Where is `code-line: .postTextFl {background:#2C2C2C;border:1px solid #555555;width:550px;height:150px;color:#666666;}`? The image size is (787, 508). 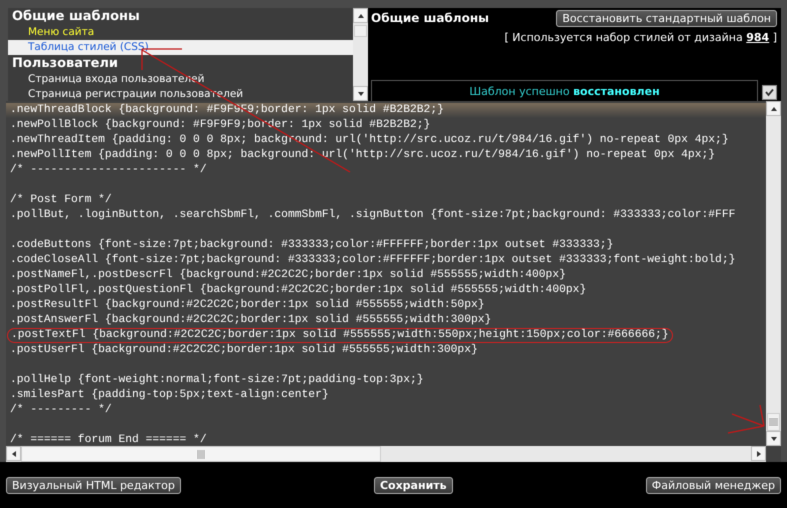
code-line: .postTextFl {background:#2C2C2C;border:1px solid #555555;width:550px;height:150px;color:#666666;} is located at coordinates (340, 335).